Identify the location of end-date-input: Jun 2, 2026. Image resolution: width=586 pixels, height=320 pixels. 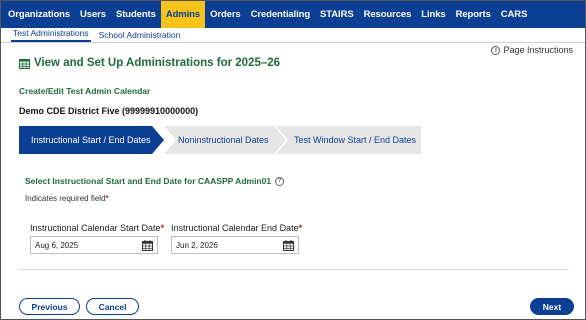
(235, 245).